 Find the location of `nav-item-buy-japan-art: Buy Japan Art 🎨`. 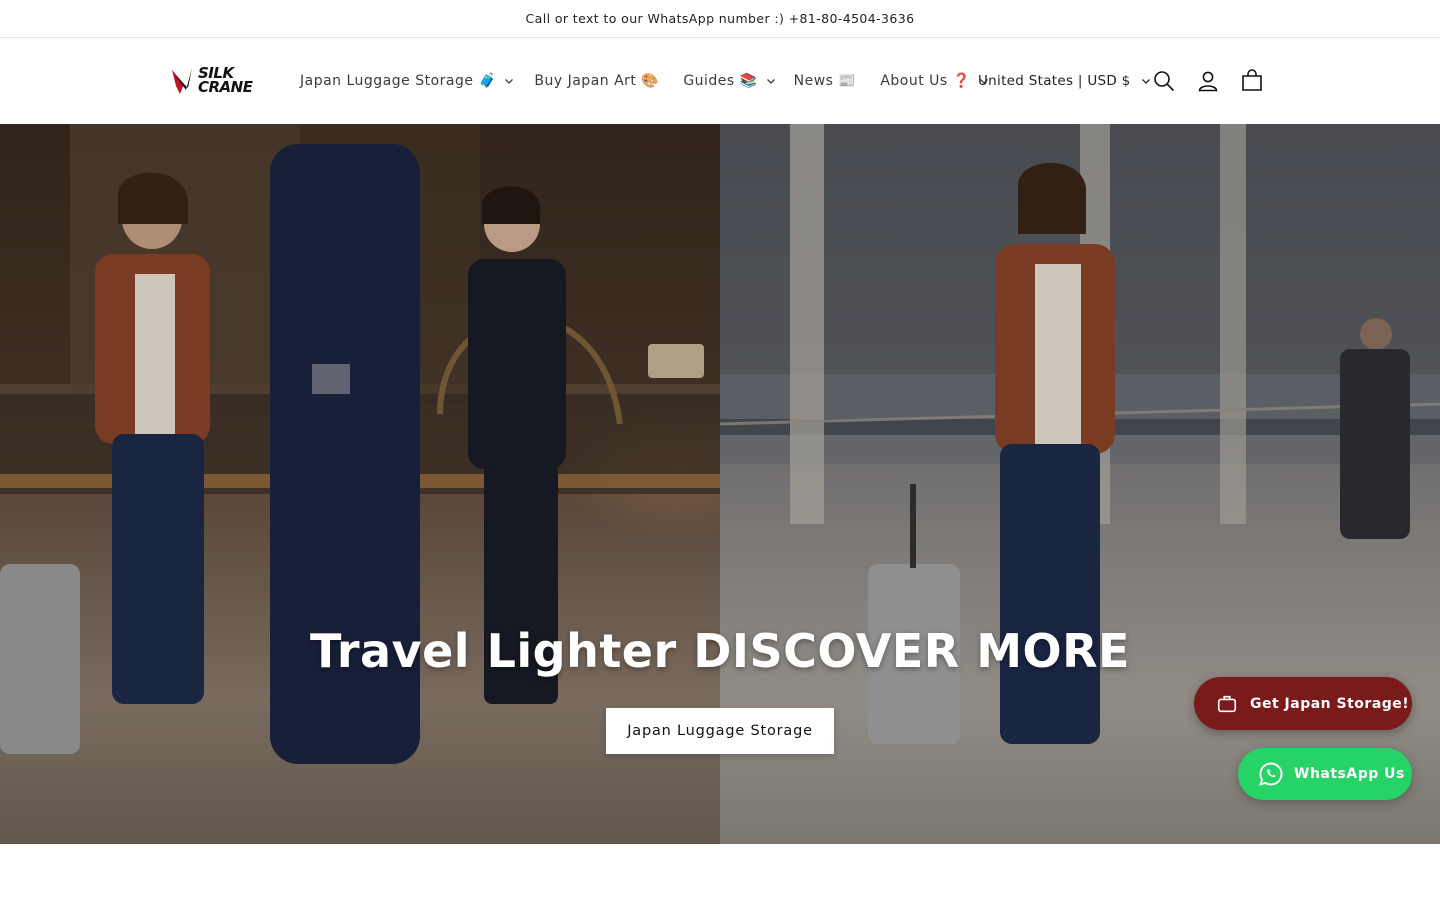

nav-item-buy-japan-art: Buy Japan Art 🎨 is located at coordinates (596, 81).